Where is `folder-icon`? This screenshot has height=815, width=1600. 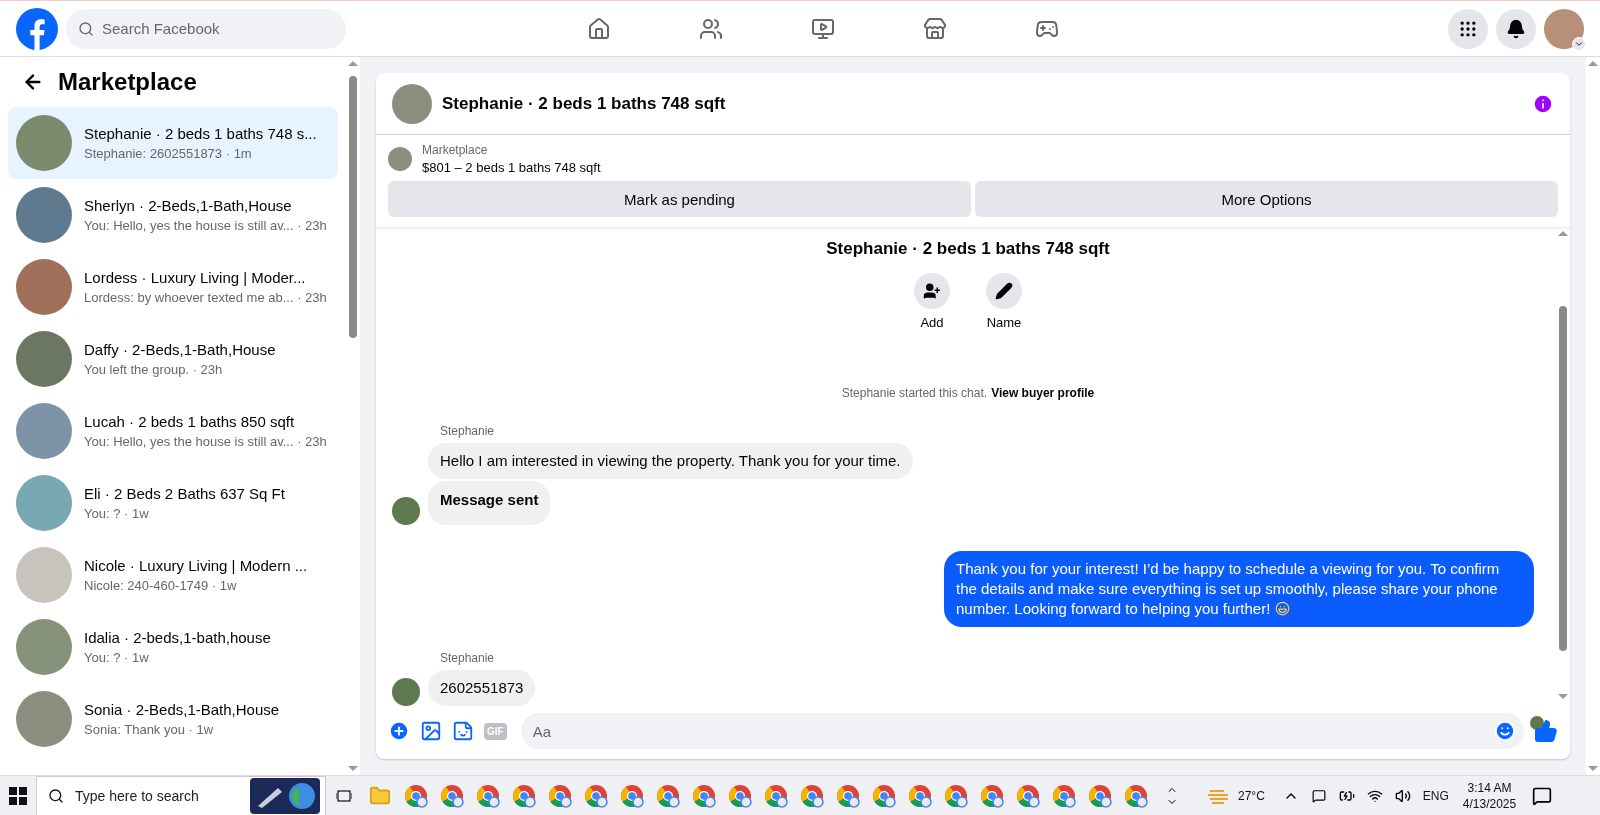
folder-icon is located at coordinates (380, 795).